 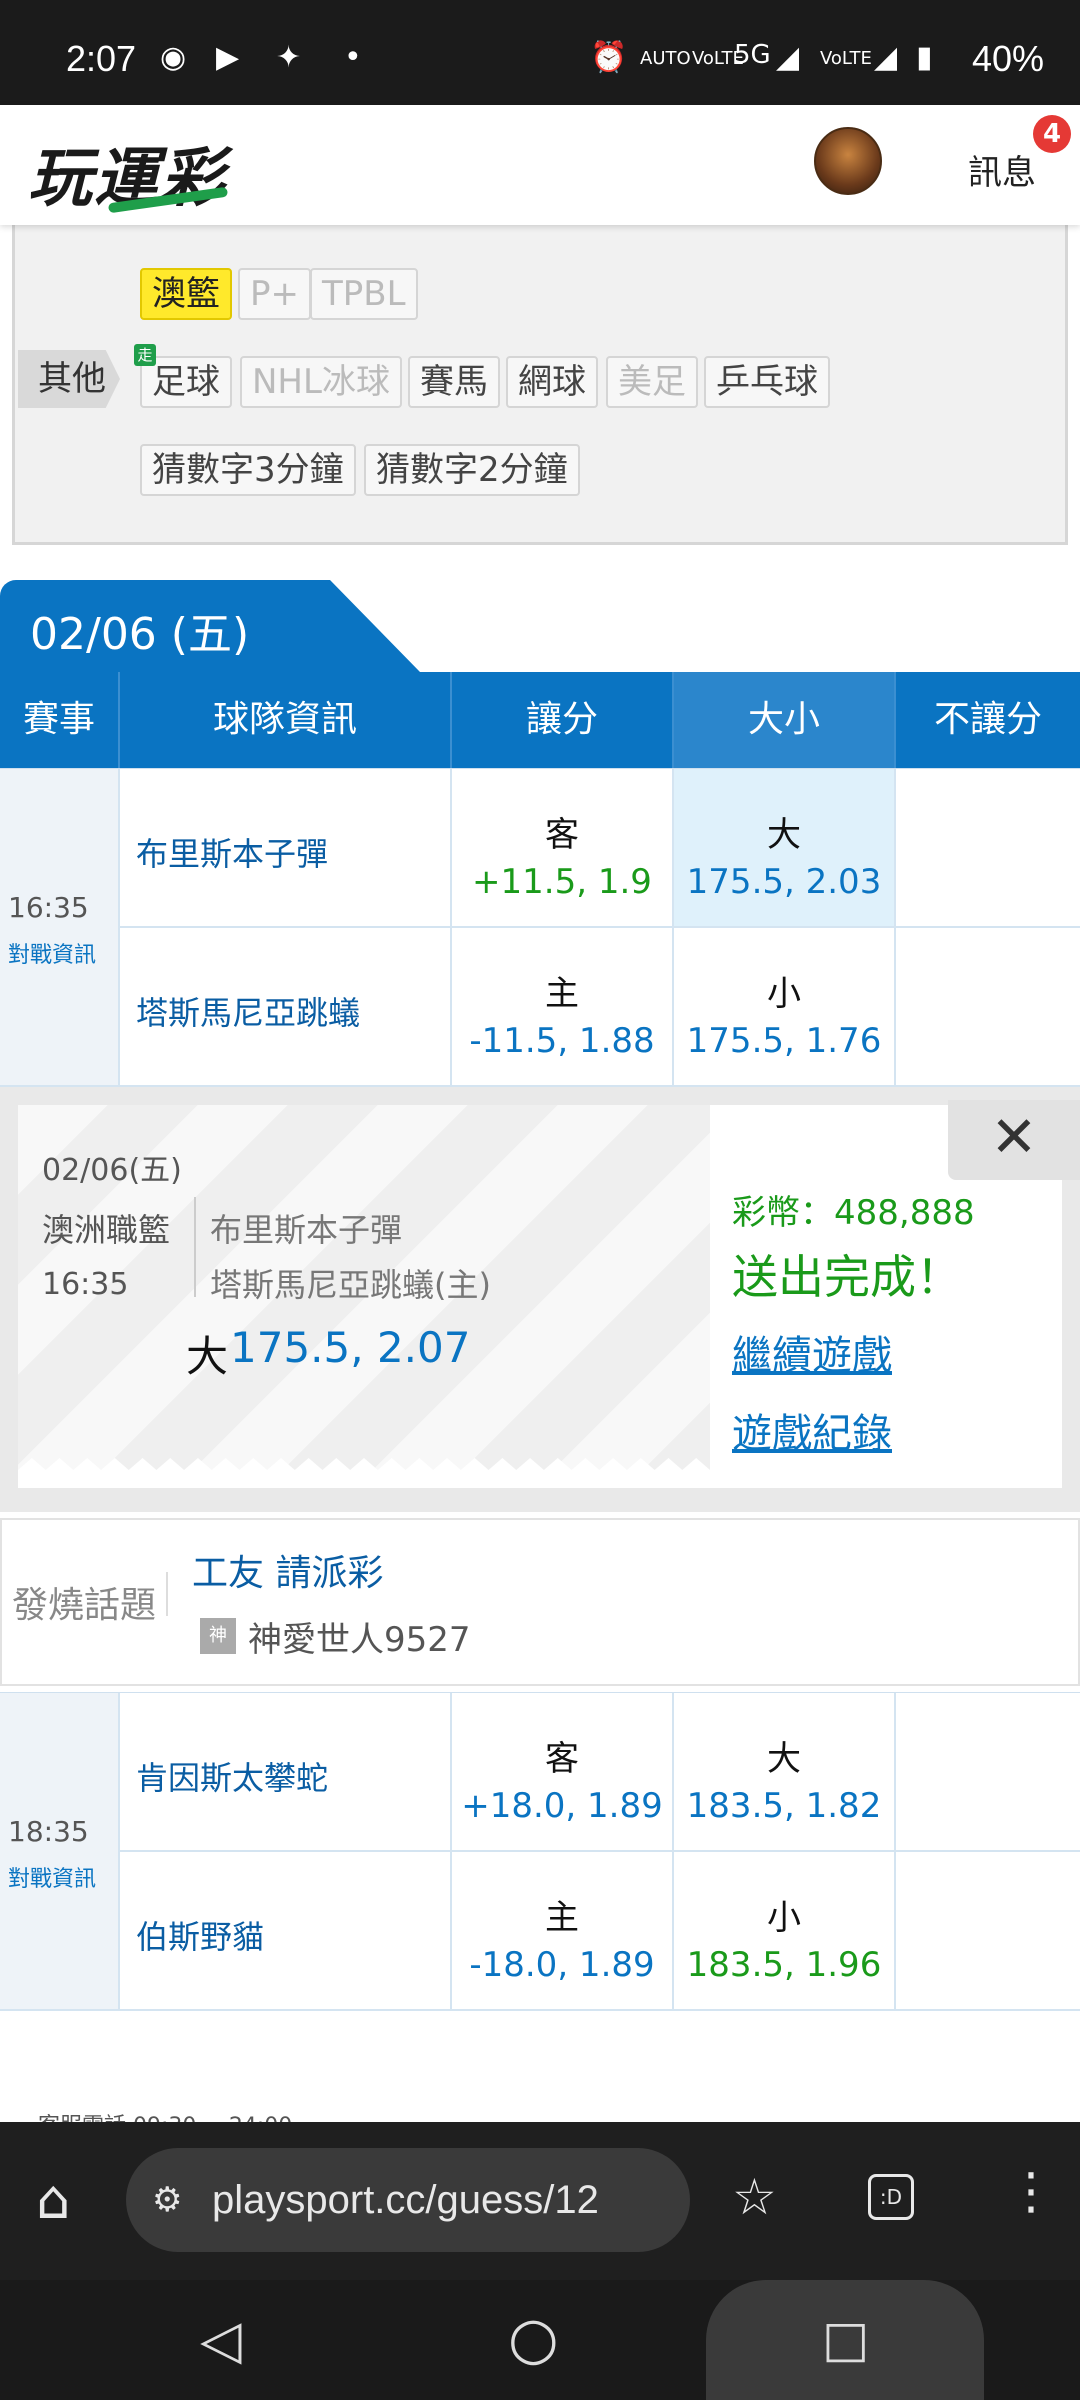 I want to click on home-circle-icon: ○, so click(x=533, y=2338).